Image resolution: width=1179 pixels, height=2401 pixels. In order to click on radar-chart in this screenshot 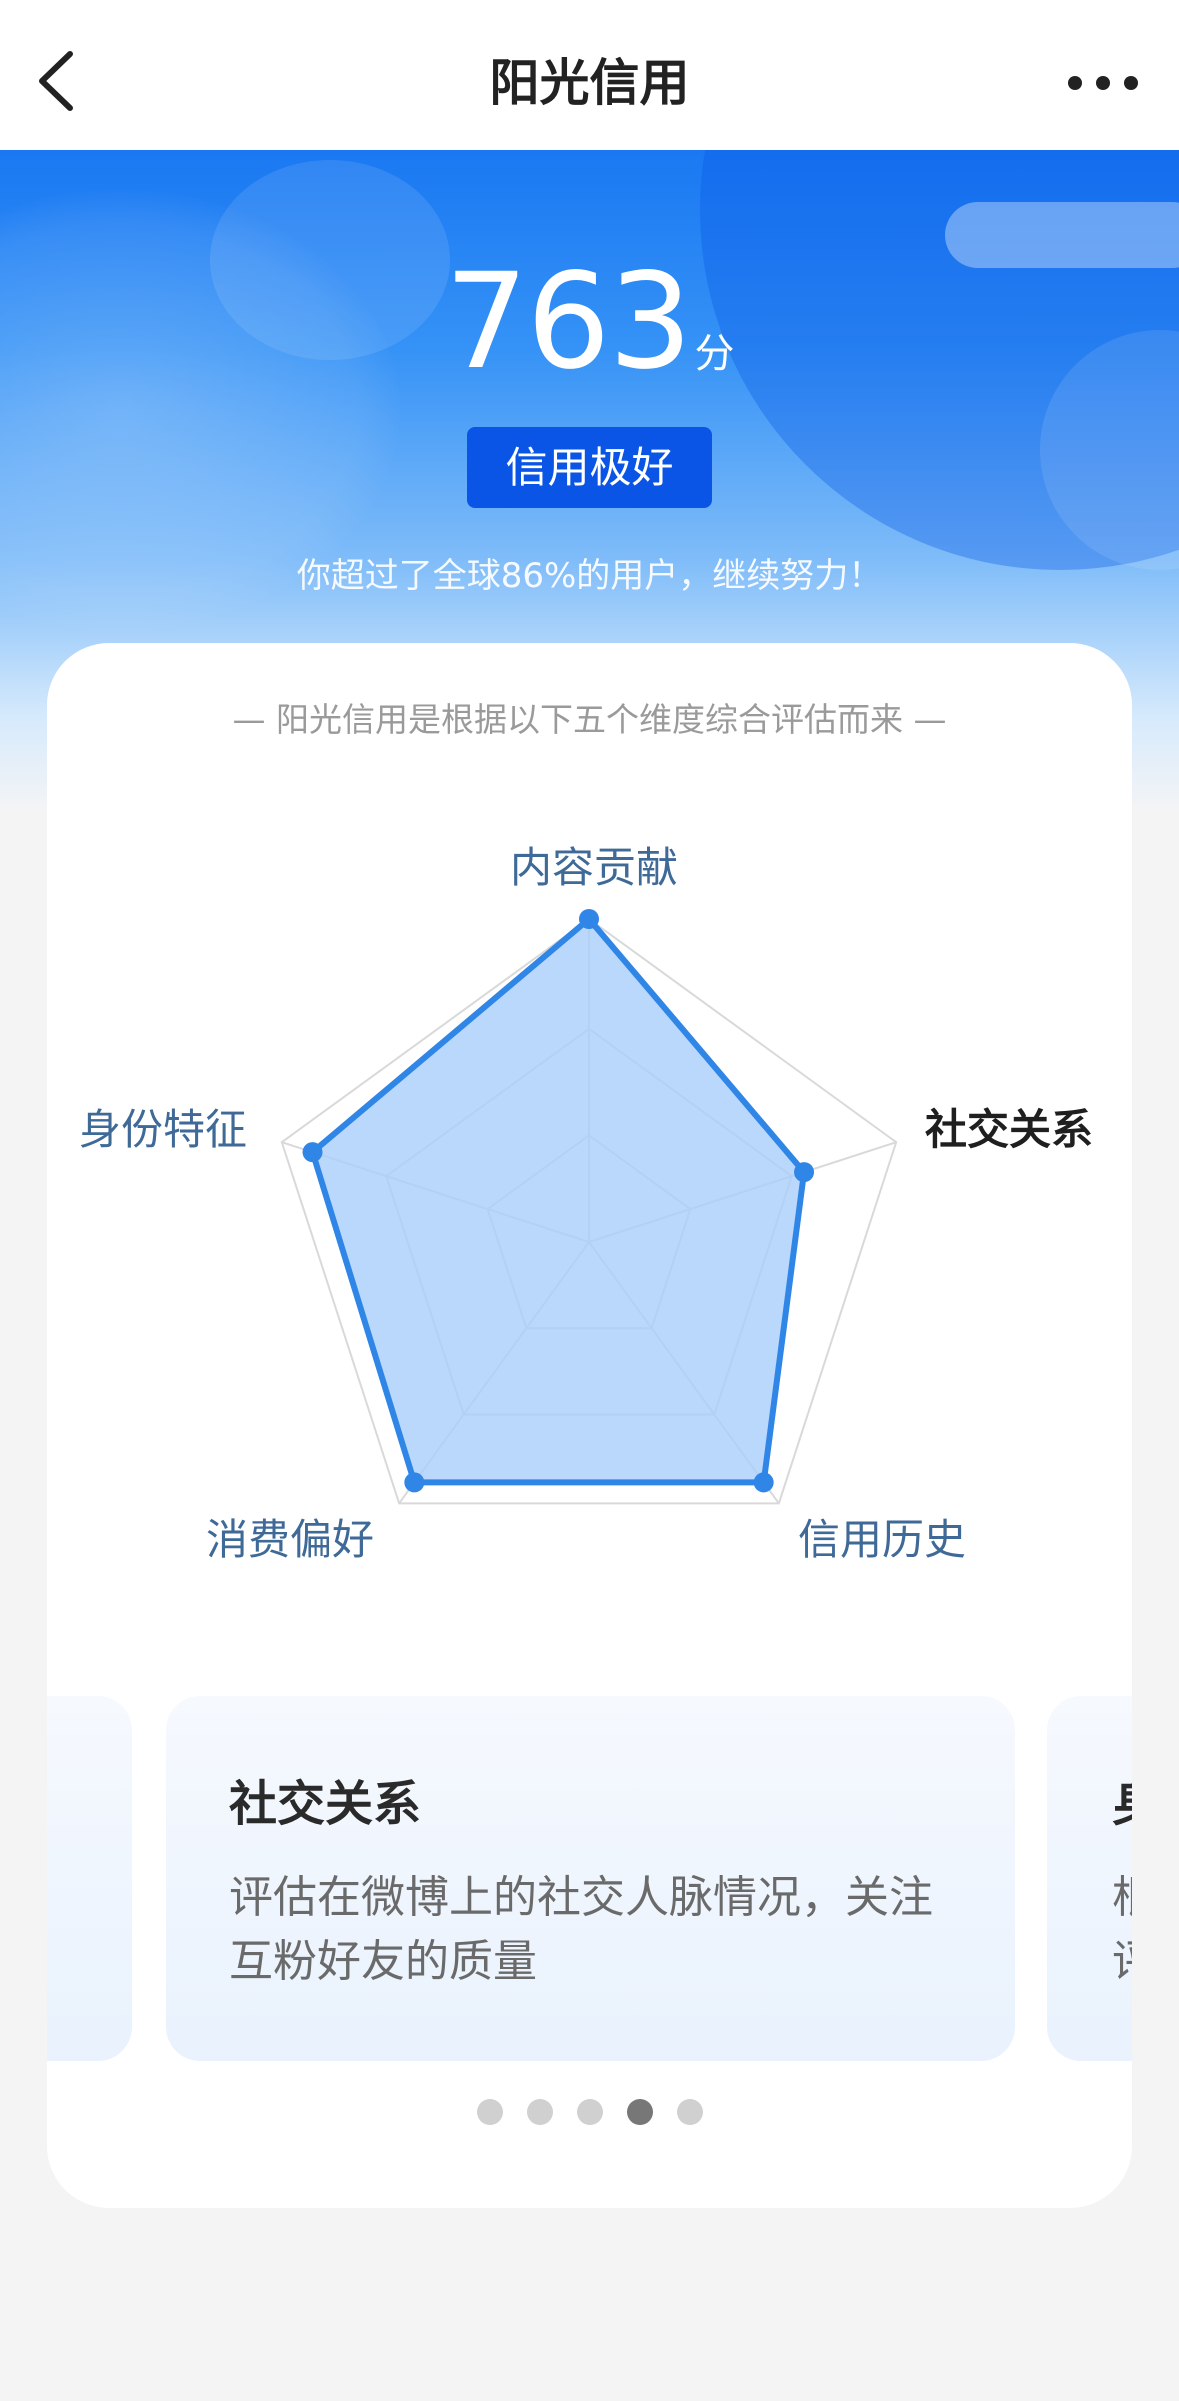, I will do `click(589, 1207)`.